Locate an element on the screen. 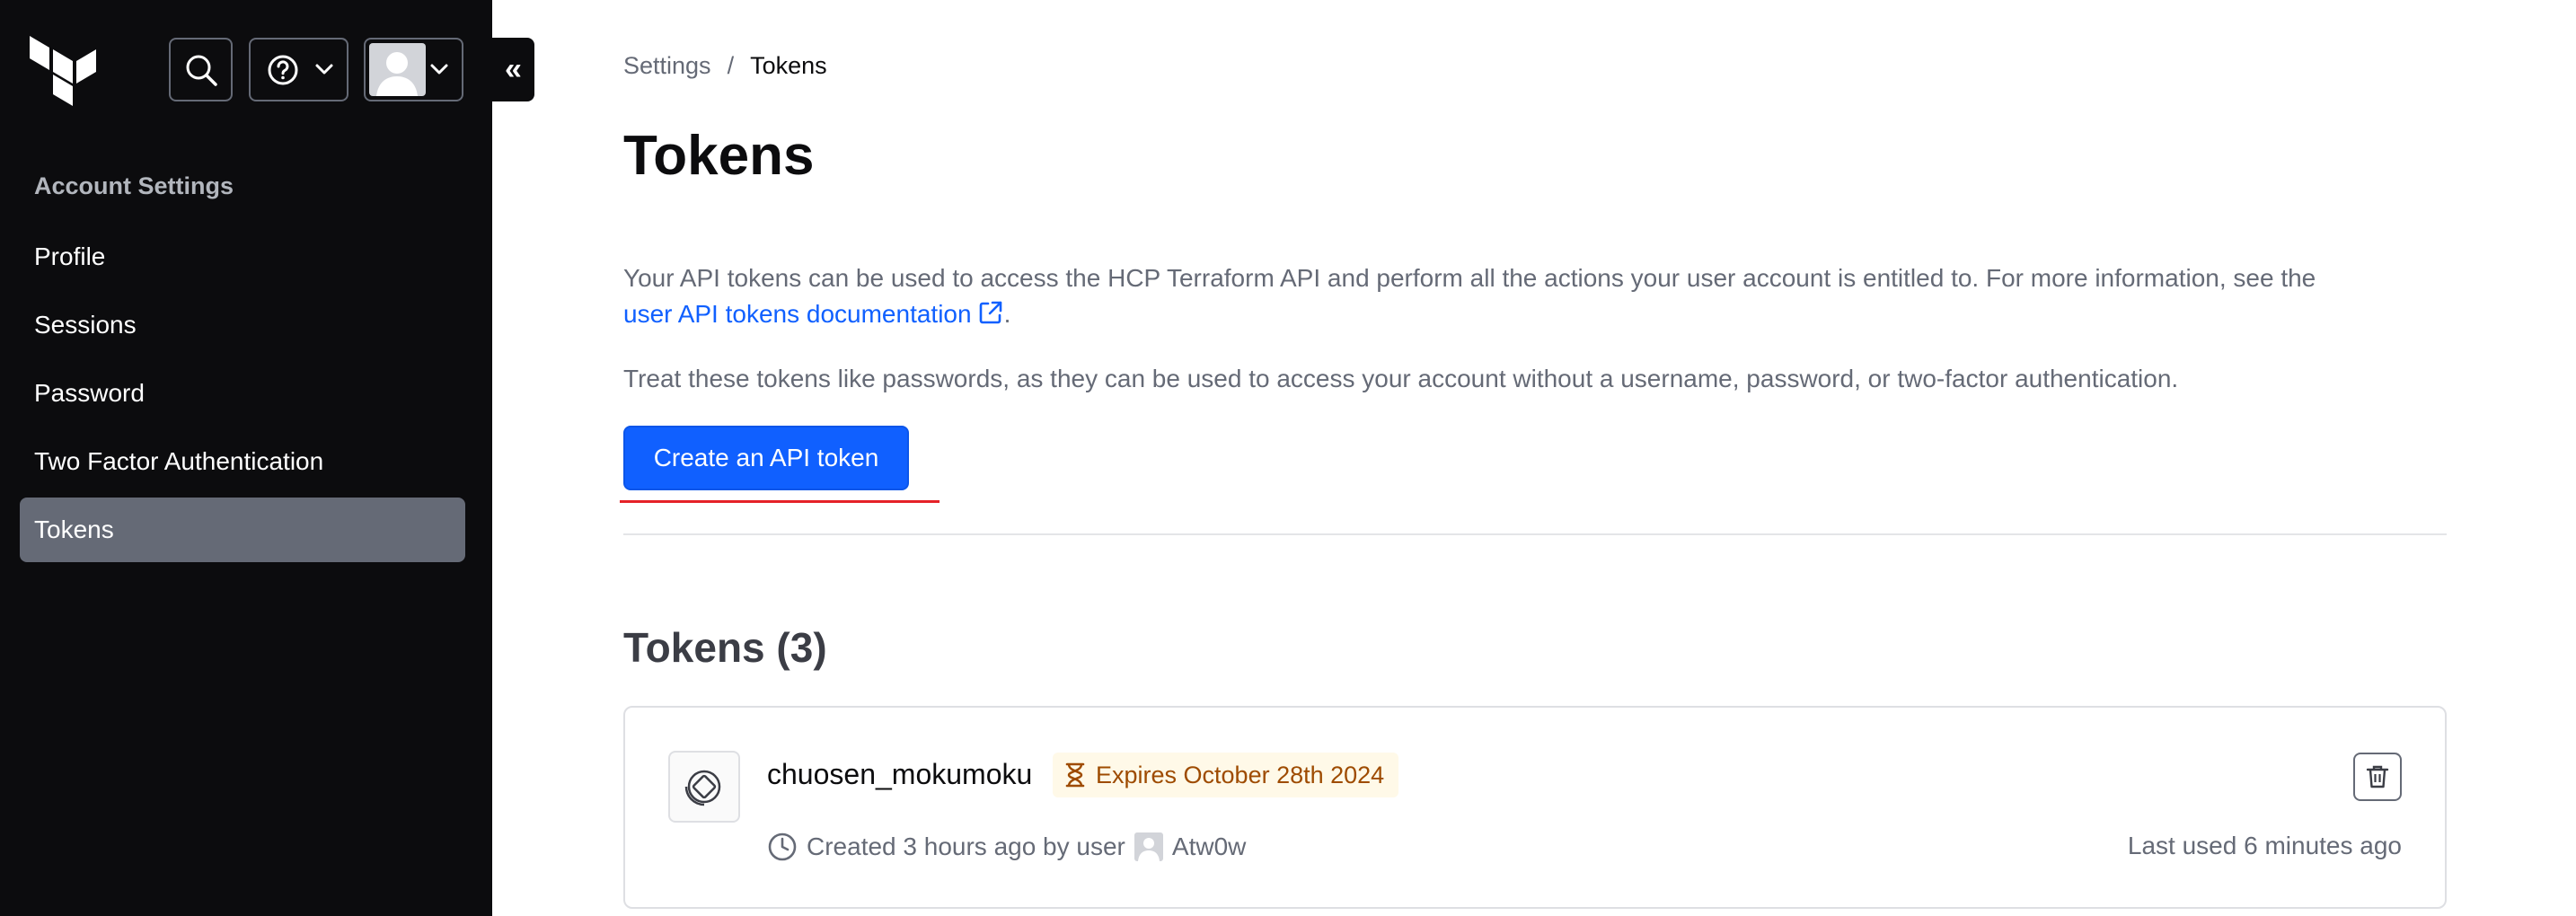  token-created-row: Created 3 hours ago by user Atw0w is located at coordinates (1006, 847).